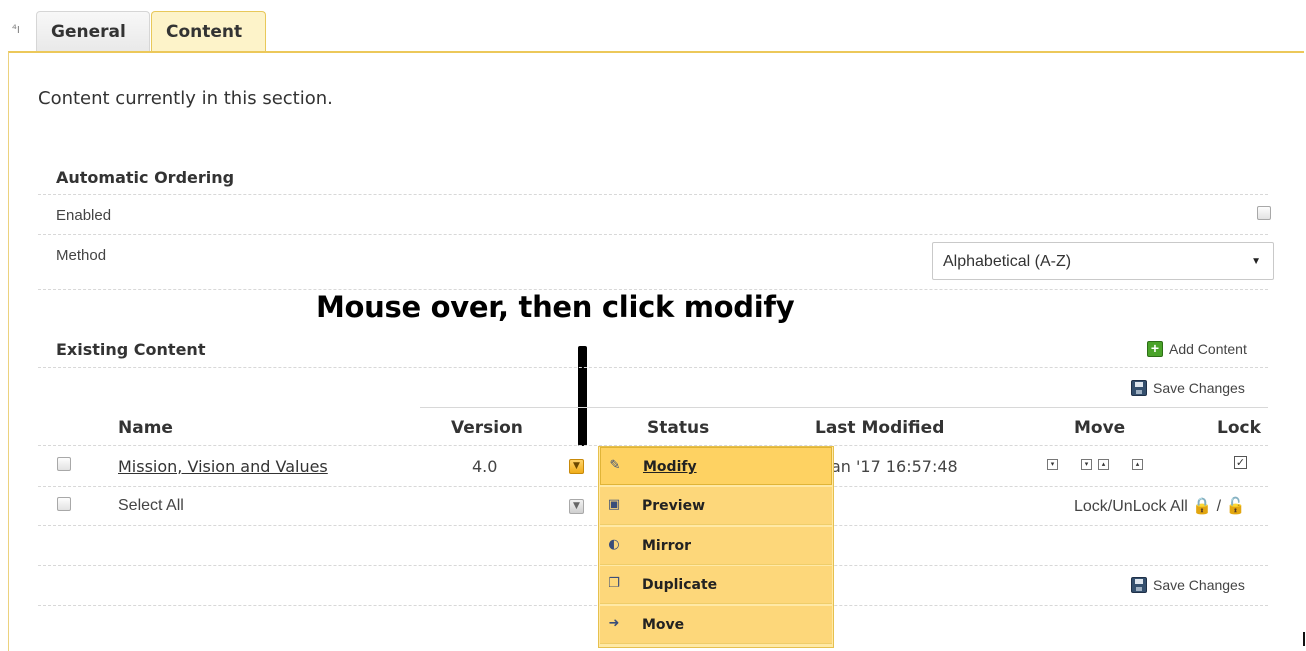  I want to click on lock-checkbox-icon: ✓, so click(1240, 462).